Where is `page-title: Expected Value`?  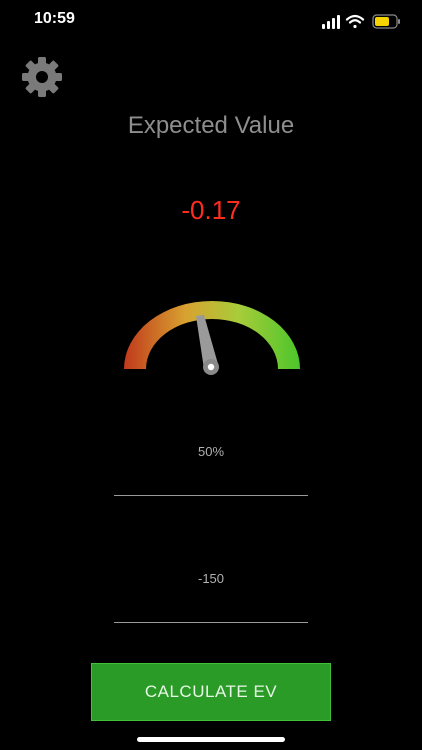
page-title: Expected Value is located at coordinates (211, 125).